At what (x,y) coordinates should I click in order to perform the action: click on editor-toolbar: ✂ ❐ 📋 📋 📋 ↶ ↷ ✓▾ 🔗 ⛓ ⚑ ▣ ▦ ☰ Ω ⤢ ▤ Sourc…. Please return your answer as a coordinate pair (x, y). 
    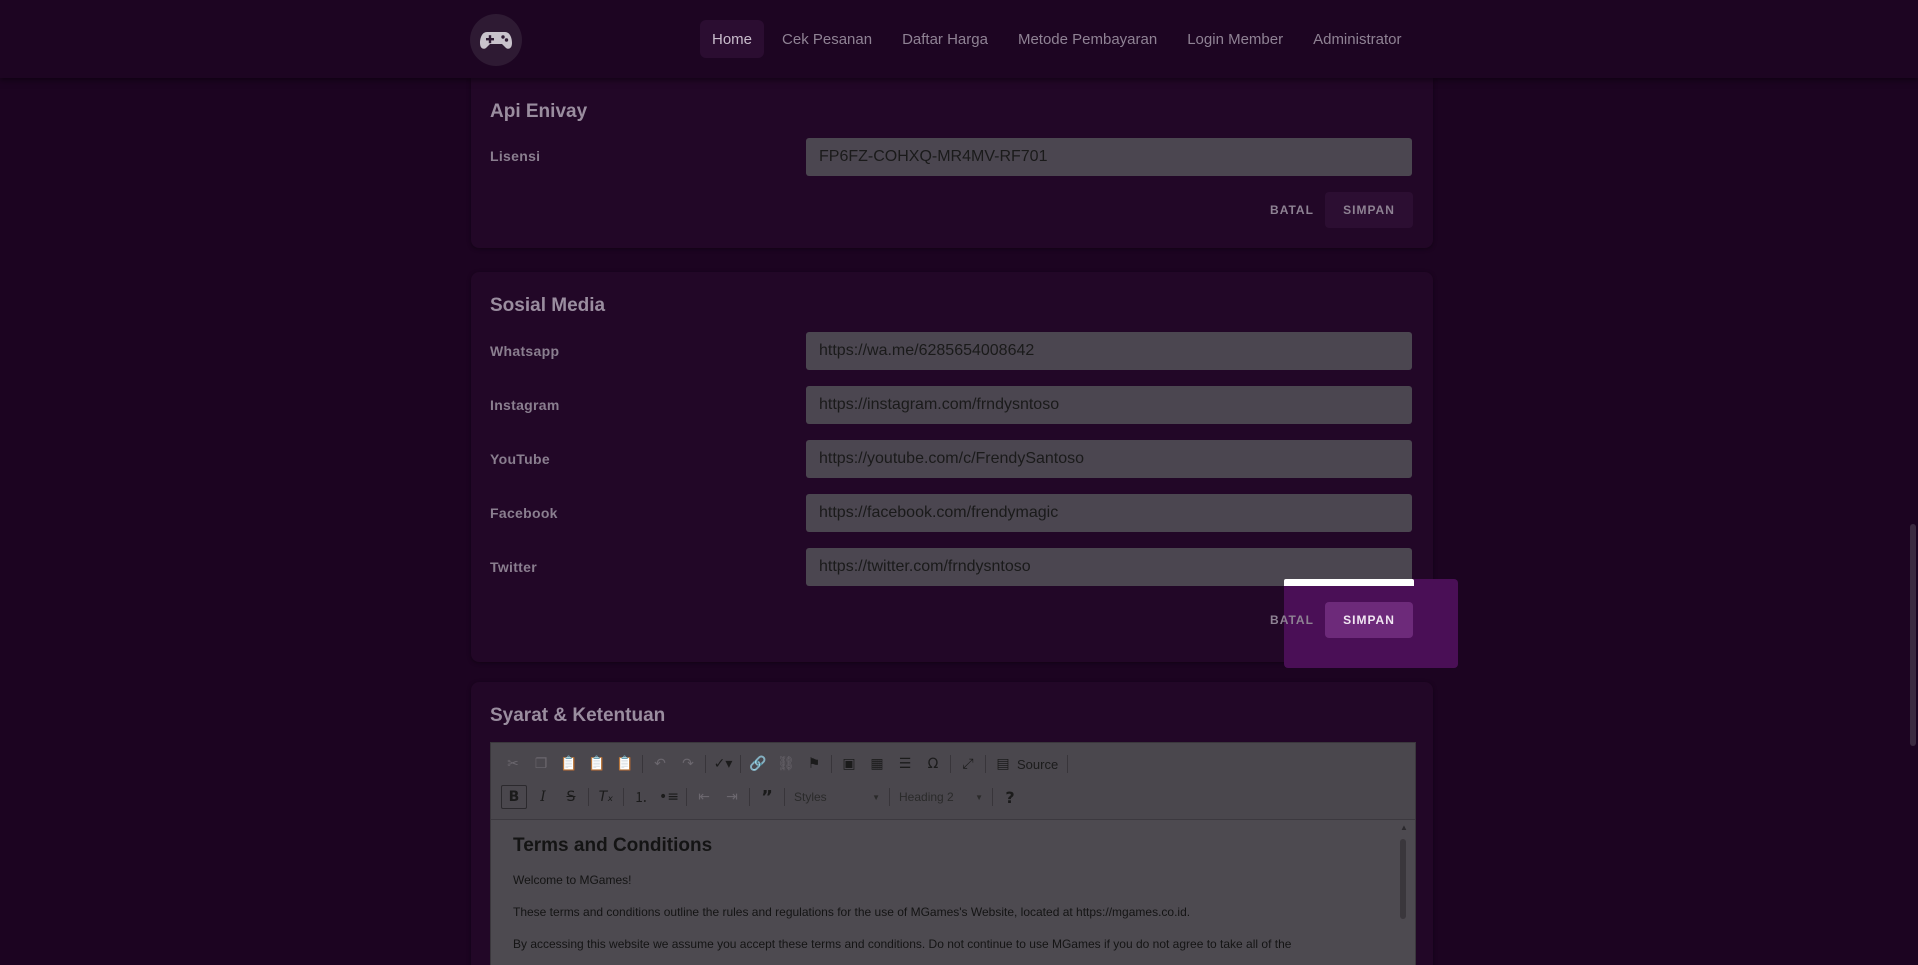
    Looking at the image, I should click on (953, 781).